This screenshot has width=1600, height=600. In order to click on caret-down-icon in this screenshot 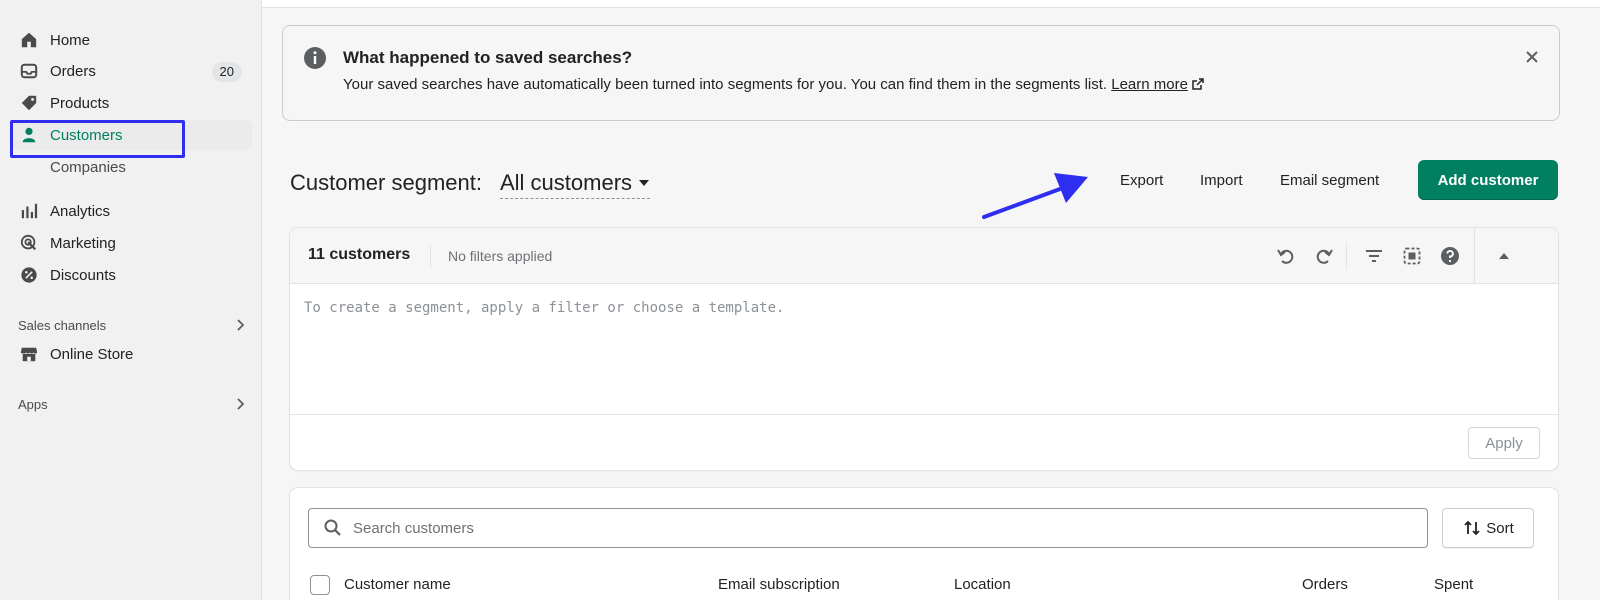, I will do `click(644, 183)`.